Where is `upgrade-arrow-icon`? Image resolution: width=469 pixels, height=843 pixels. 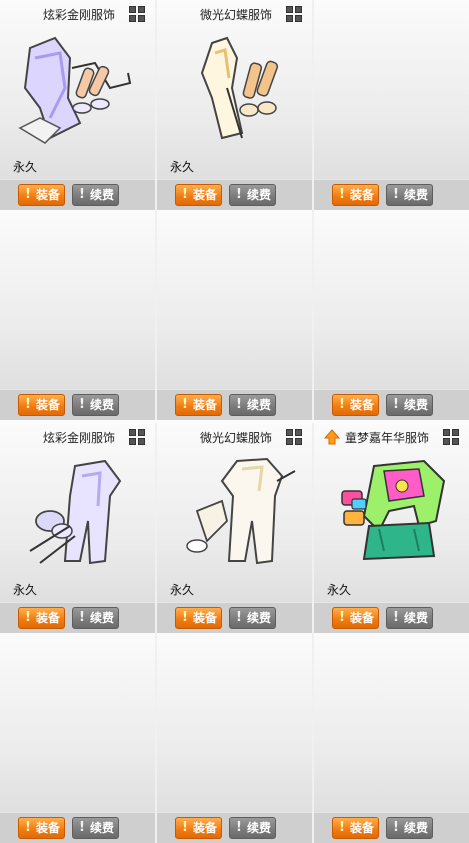
upgrade-arrow-icon is located at coordinates (332, 437).